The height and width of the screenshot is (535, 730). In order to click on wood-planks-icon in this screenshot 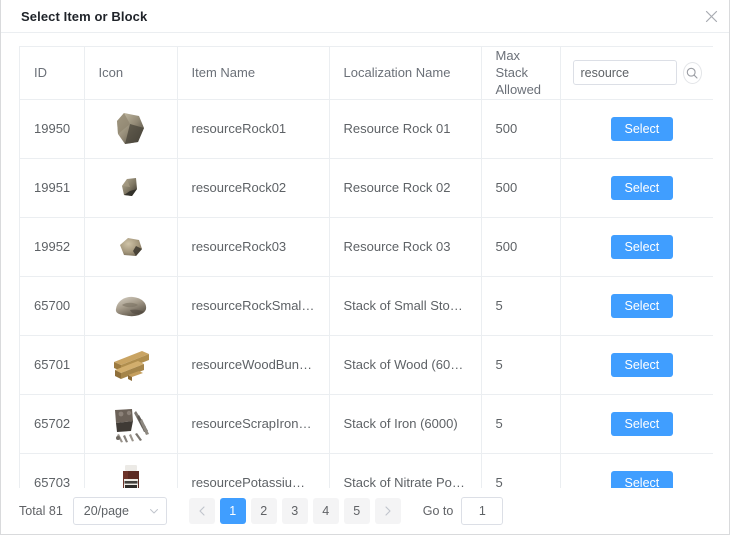, I will do `click(131, 365)`.